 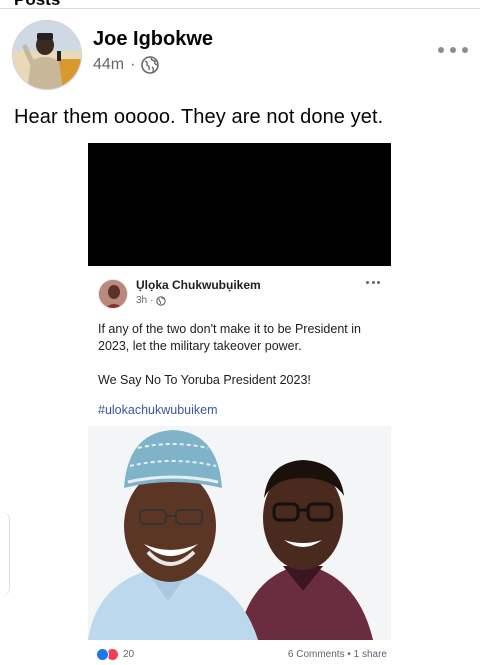 I want to click on posts-section-header: Posts, so click(x=240, y=4).